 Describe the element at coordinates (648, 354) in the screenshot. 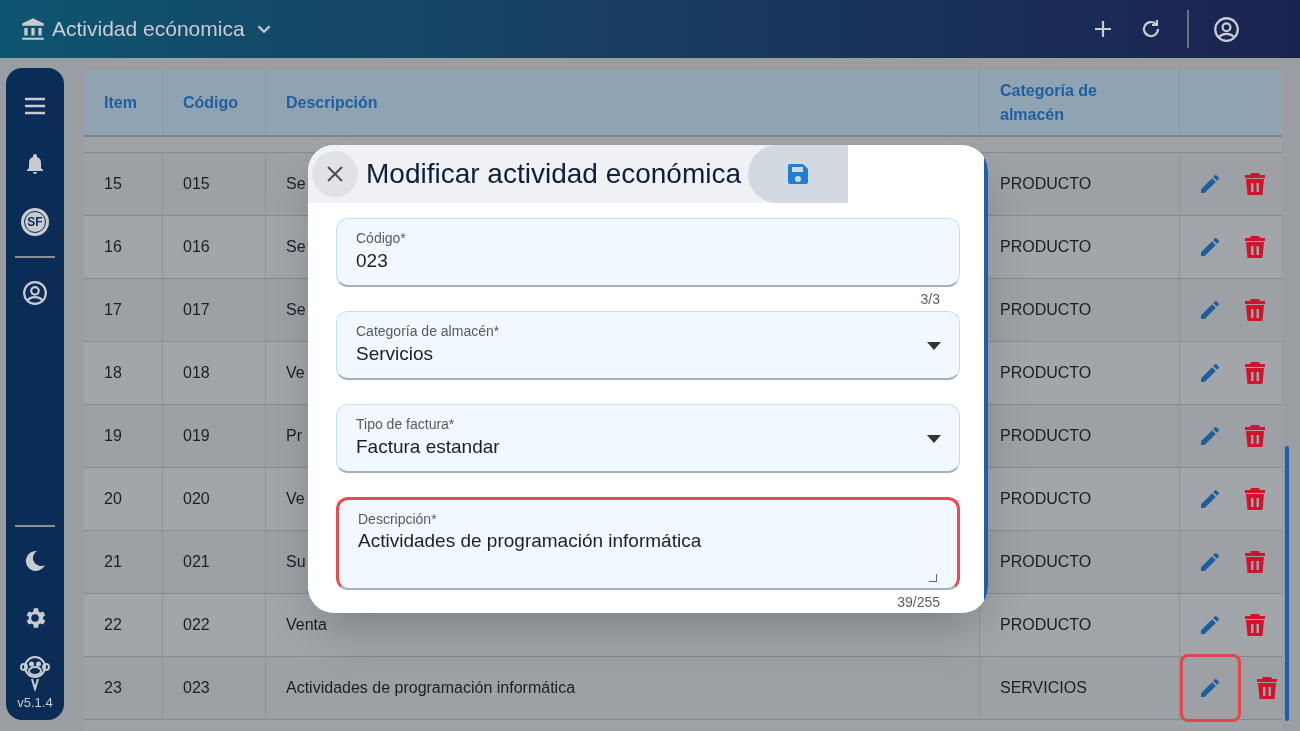

I see `field-input: Servicios` at that location.